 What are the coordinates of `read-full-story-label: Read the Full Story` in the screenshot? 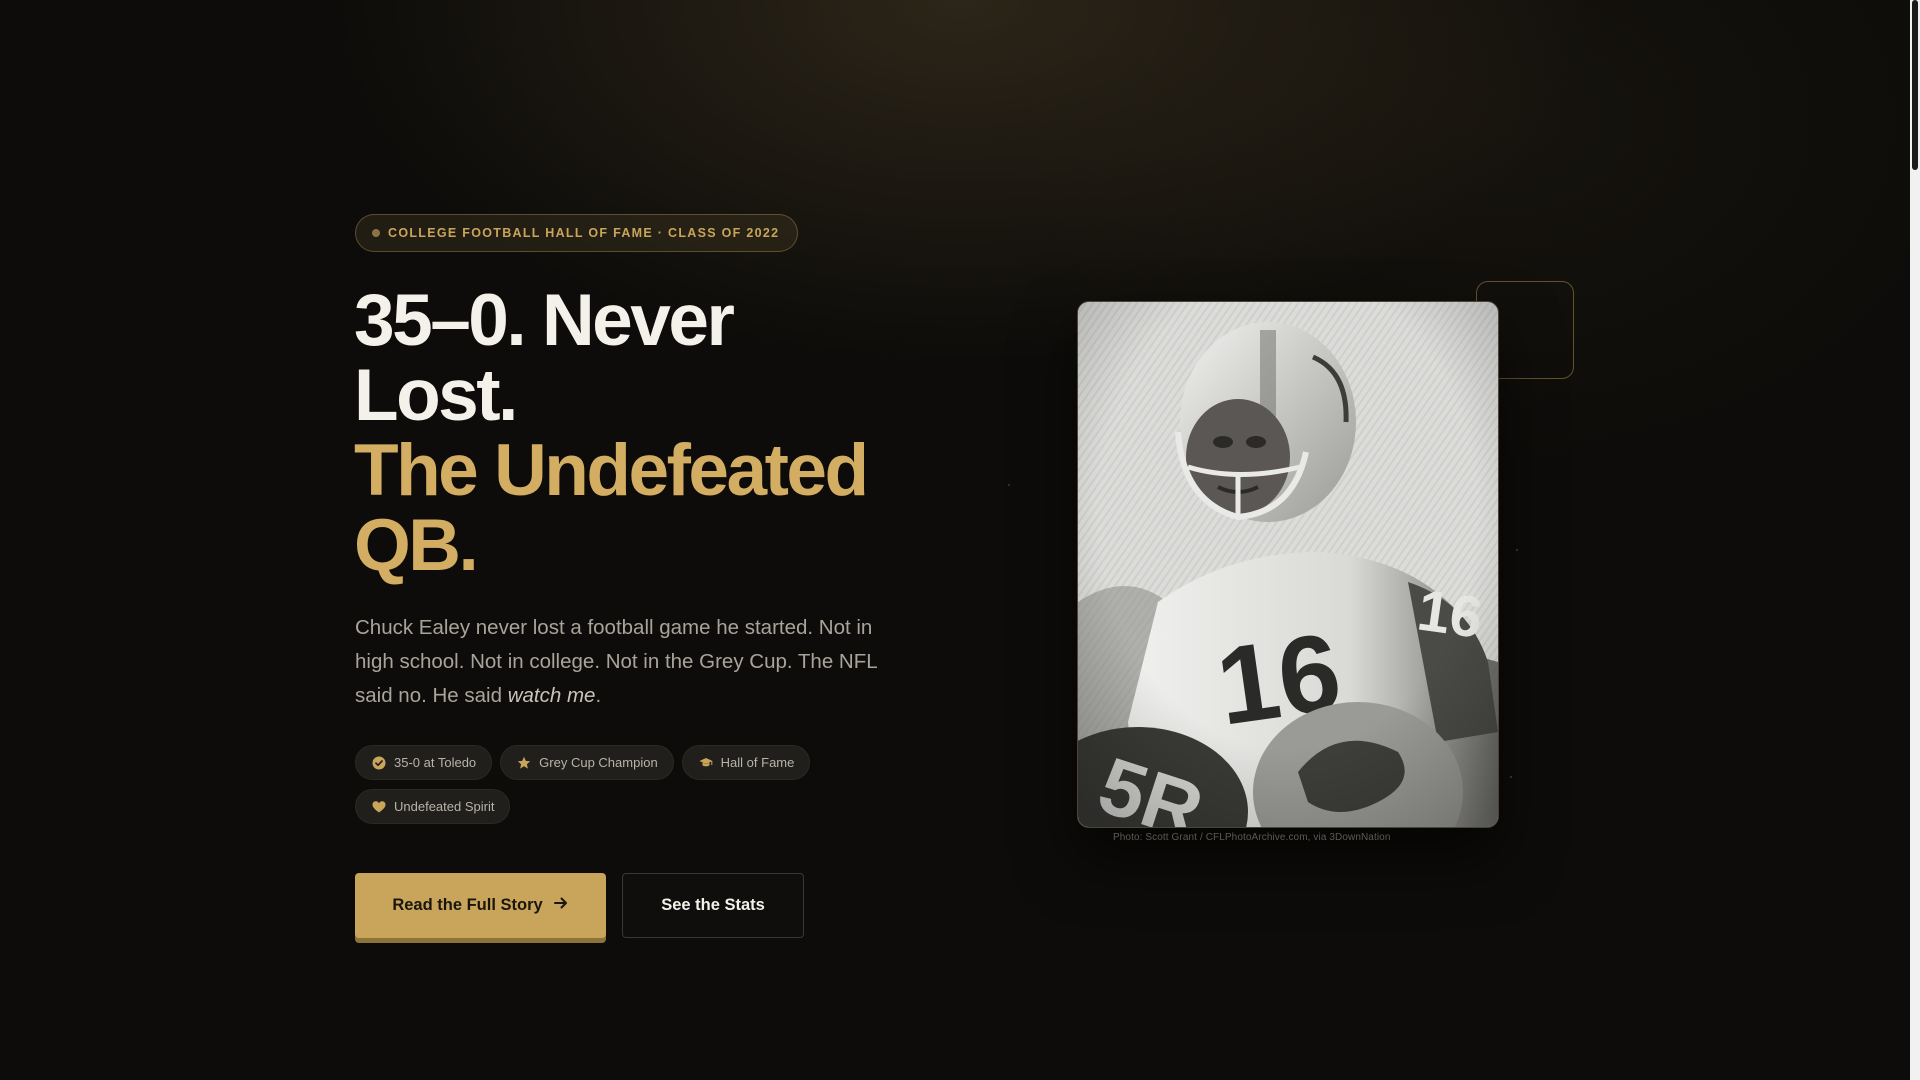 It's located at (467, 905).